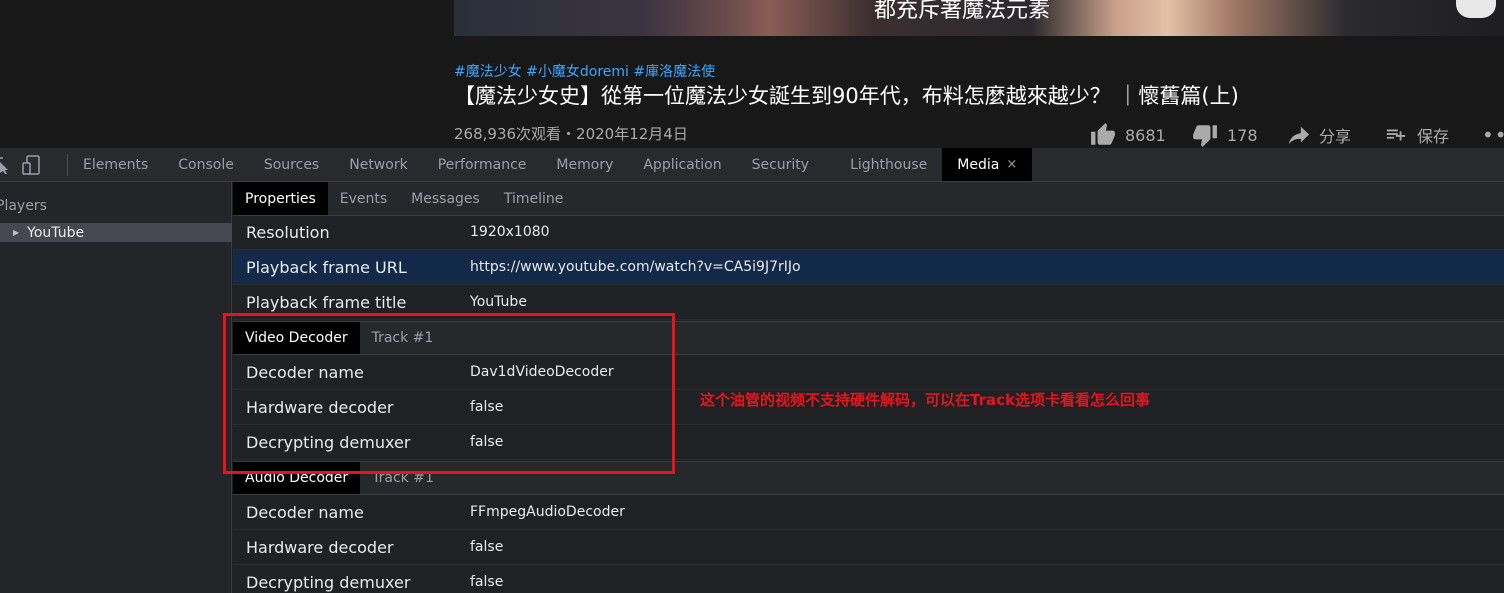 The height and width of the screenshot is (593, 1504). I want to click on tab-lighthouse: Lighthouse, so click(883, 164).